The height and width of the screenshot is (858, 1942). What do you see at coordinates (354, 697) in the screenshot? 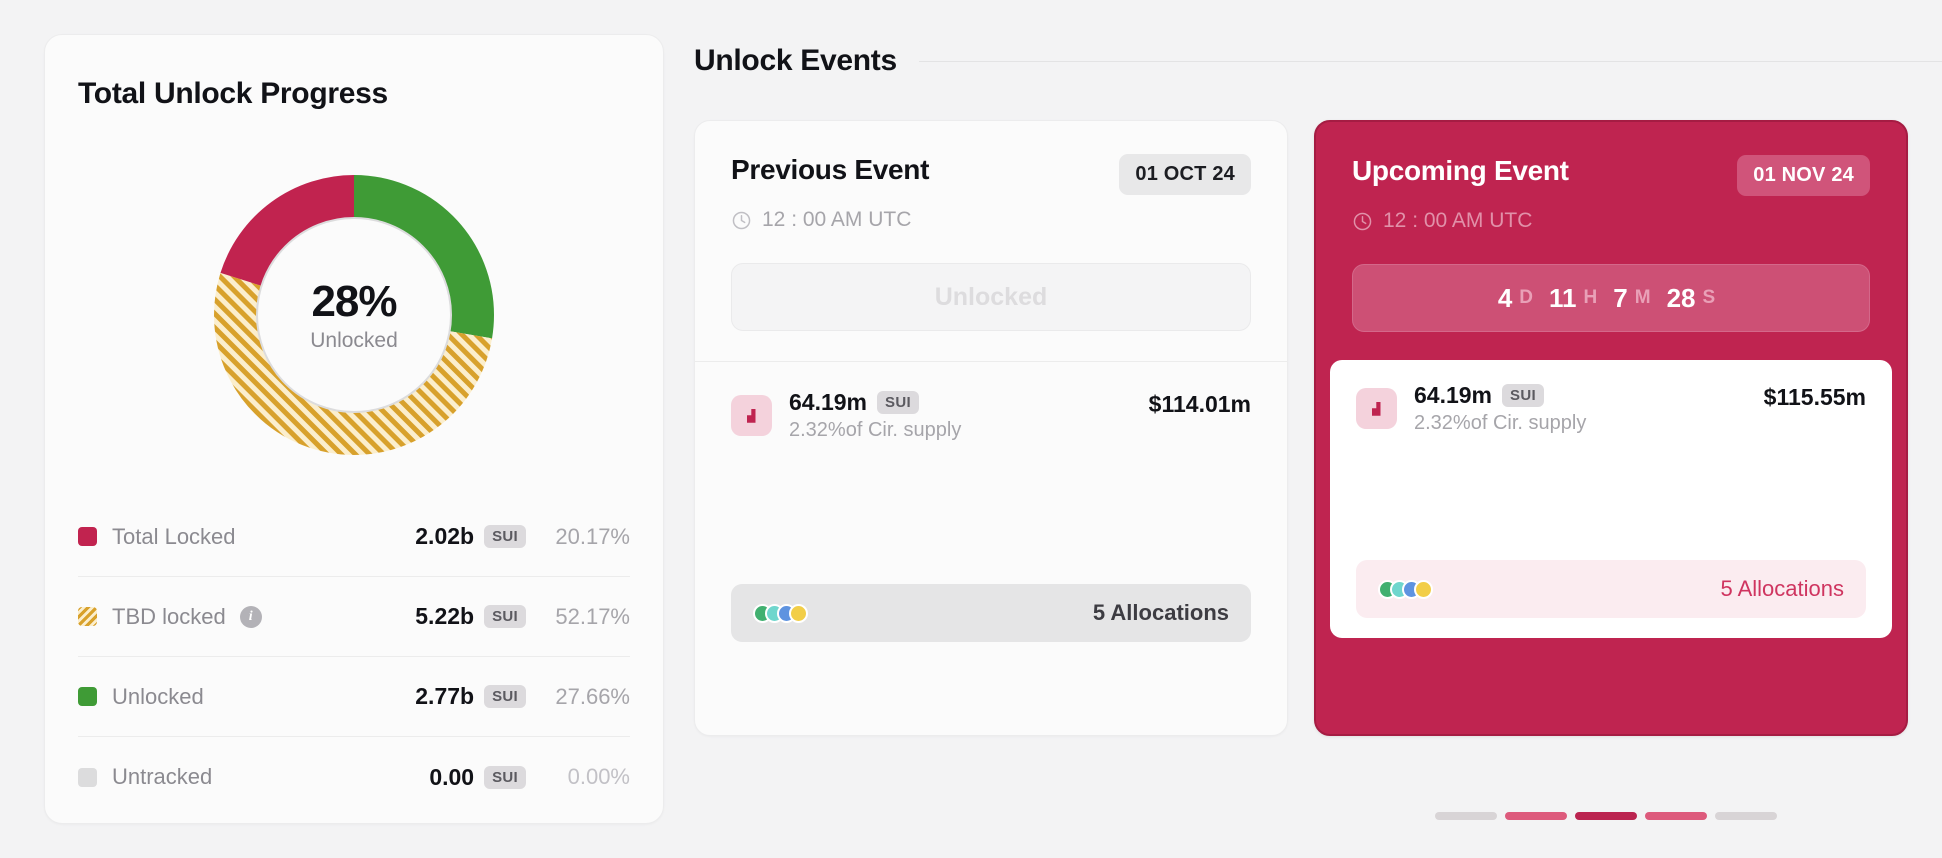
I see `legend-row-unlocked: Unlocked 2.77b SUI 27.66%` at bounding box center [354, 697].